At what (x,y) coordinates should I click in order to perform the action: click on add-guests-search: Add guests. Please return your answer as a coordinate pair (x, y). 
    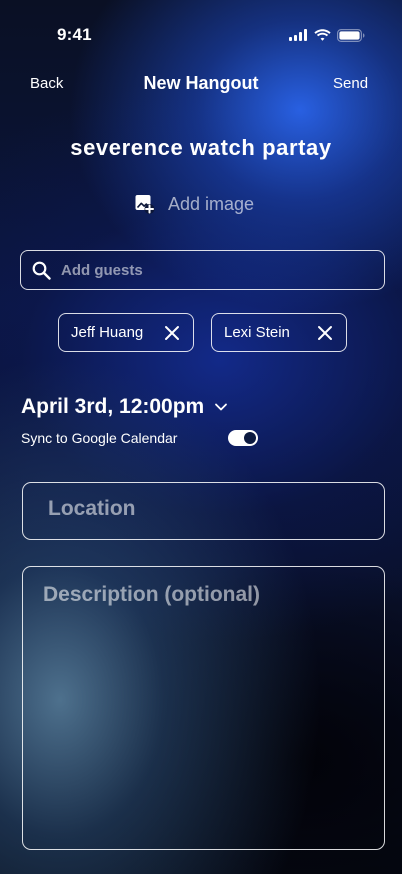
    Looking at the image, I should click on (202, 270).